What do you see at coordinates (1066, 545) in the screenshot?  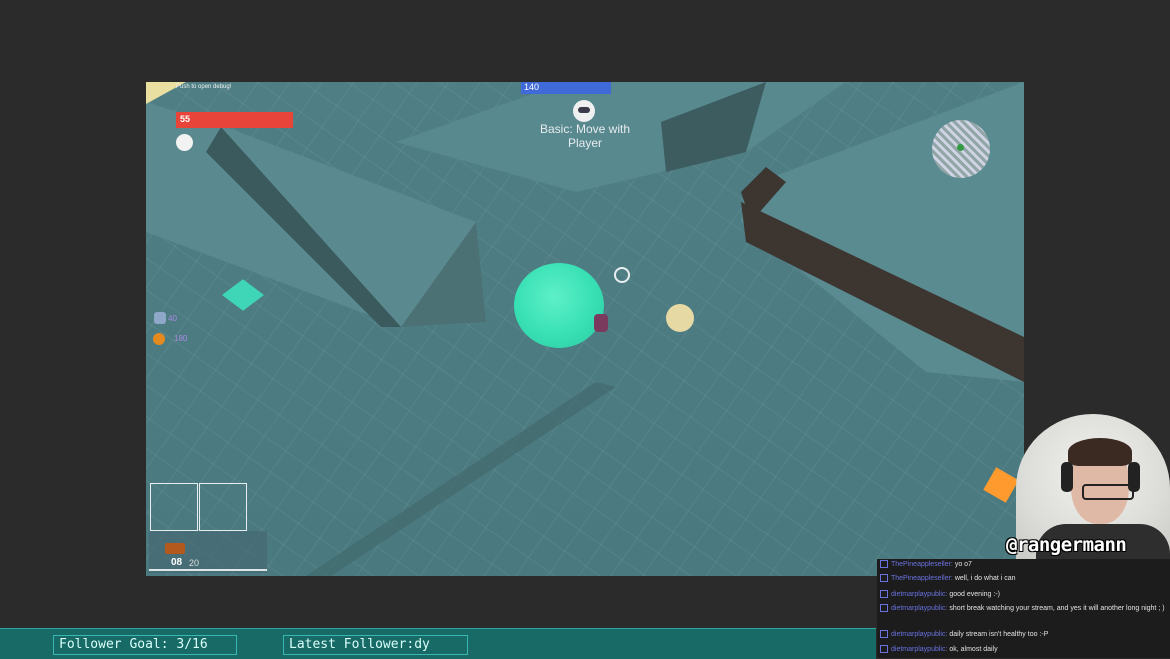 I see `streamer-handle: @rangermann` at bounding box center [1066, 545].